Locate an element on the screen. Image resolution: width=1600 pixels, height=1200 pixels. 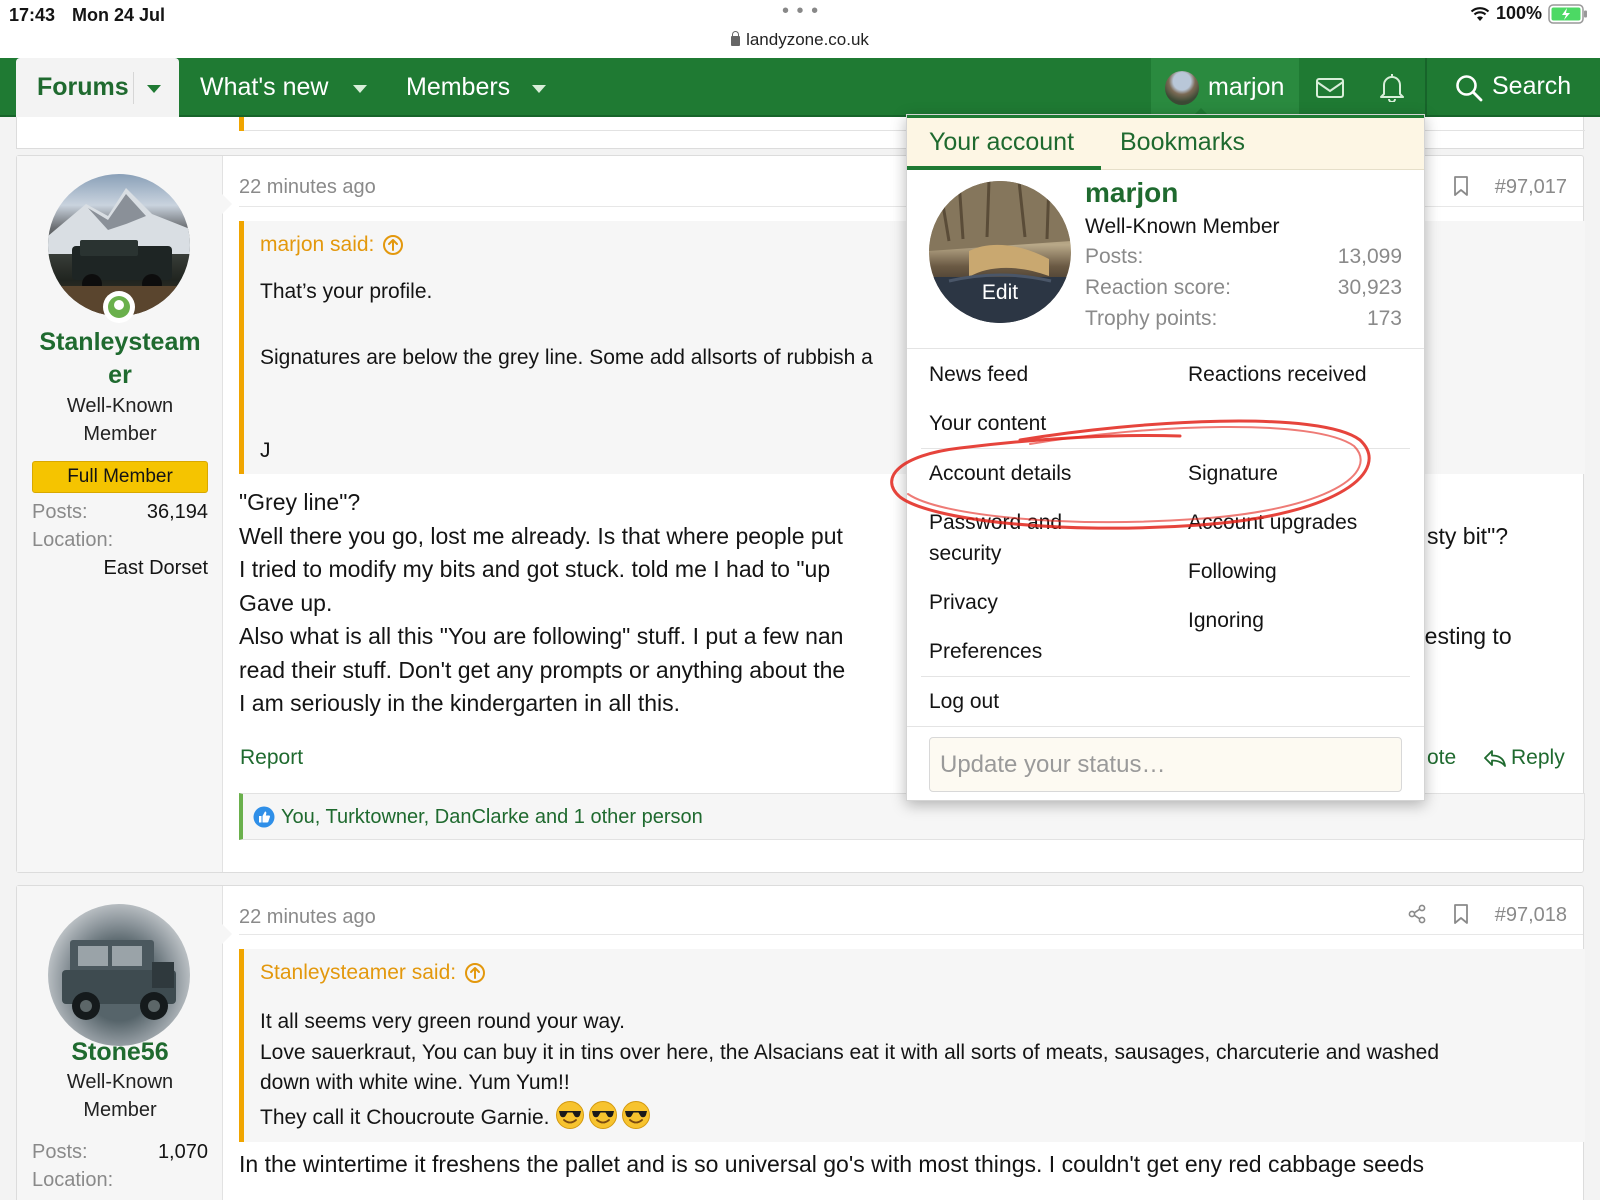
account-posts-label: Posts: is located at coordinates (1114, 256).